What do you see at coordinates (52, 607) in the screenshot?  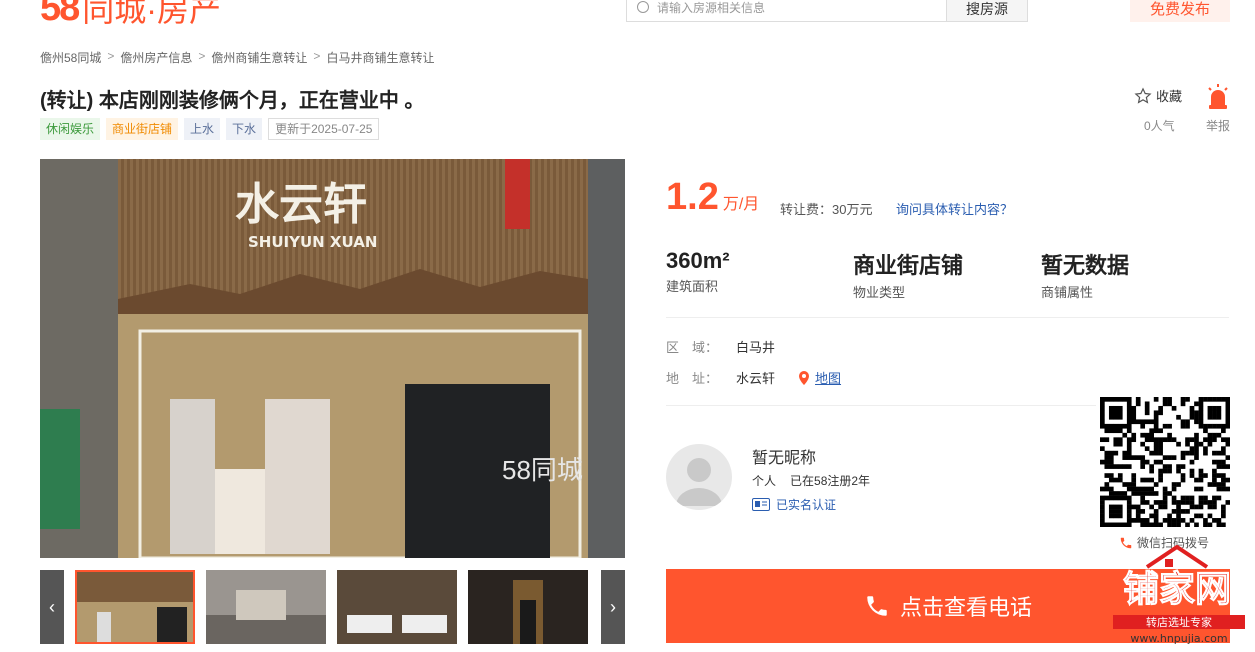 I see `prev-thumb-button: ‹` at bounding box center [52, 607].